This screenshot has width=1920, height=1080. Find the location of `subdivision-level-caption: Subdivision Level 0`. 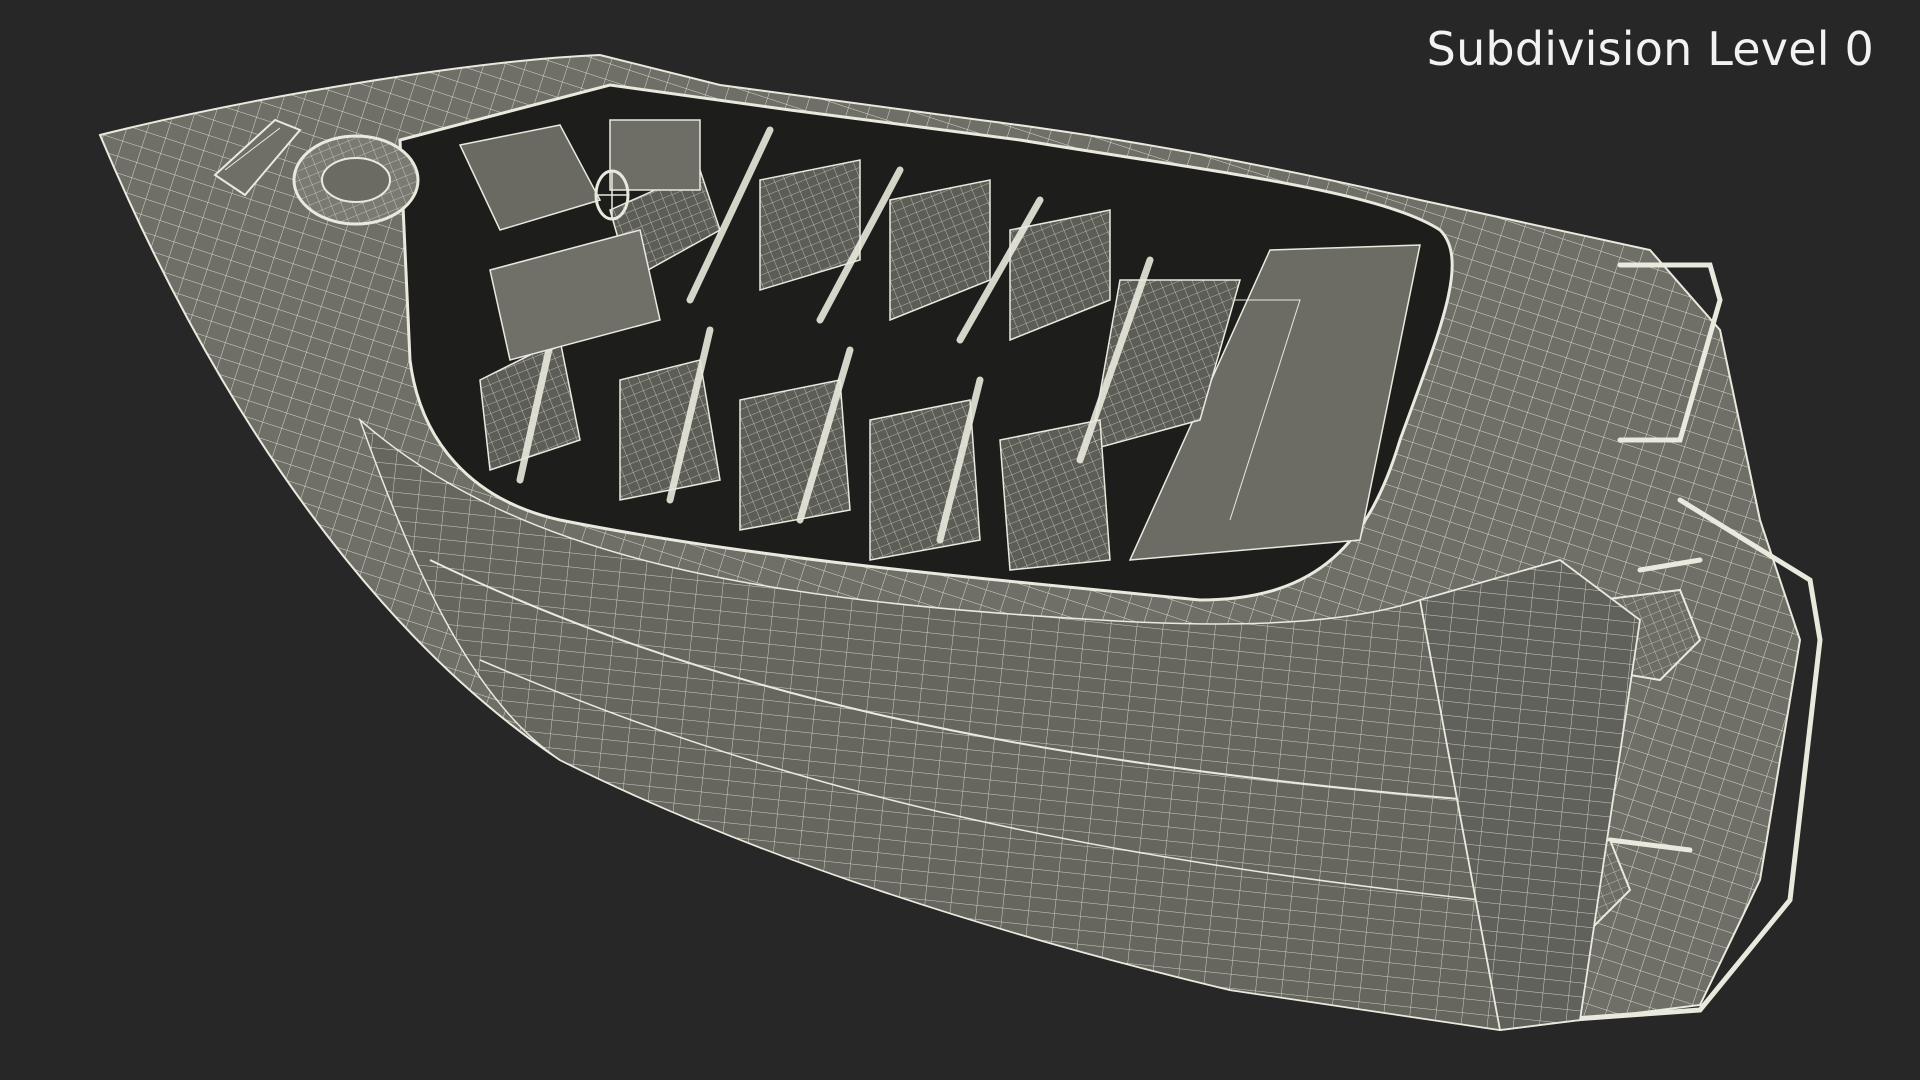

subdivision-level-caption: Subdivision Level 0 is located at coordinates (1650, 49).